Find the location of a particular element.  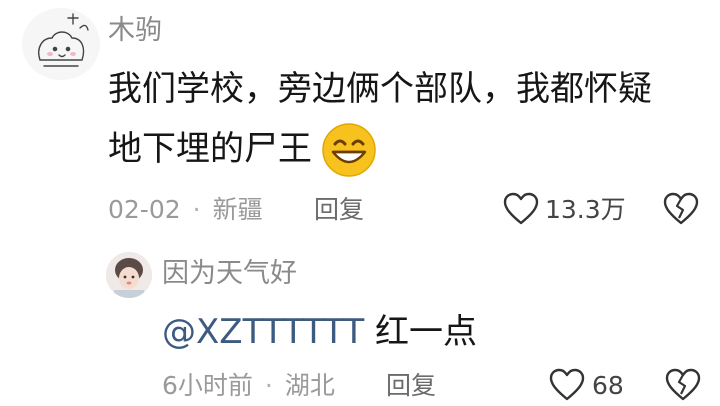

comment-username: 木驹 is located at coordinates (135, 30).